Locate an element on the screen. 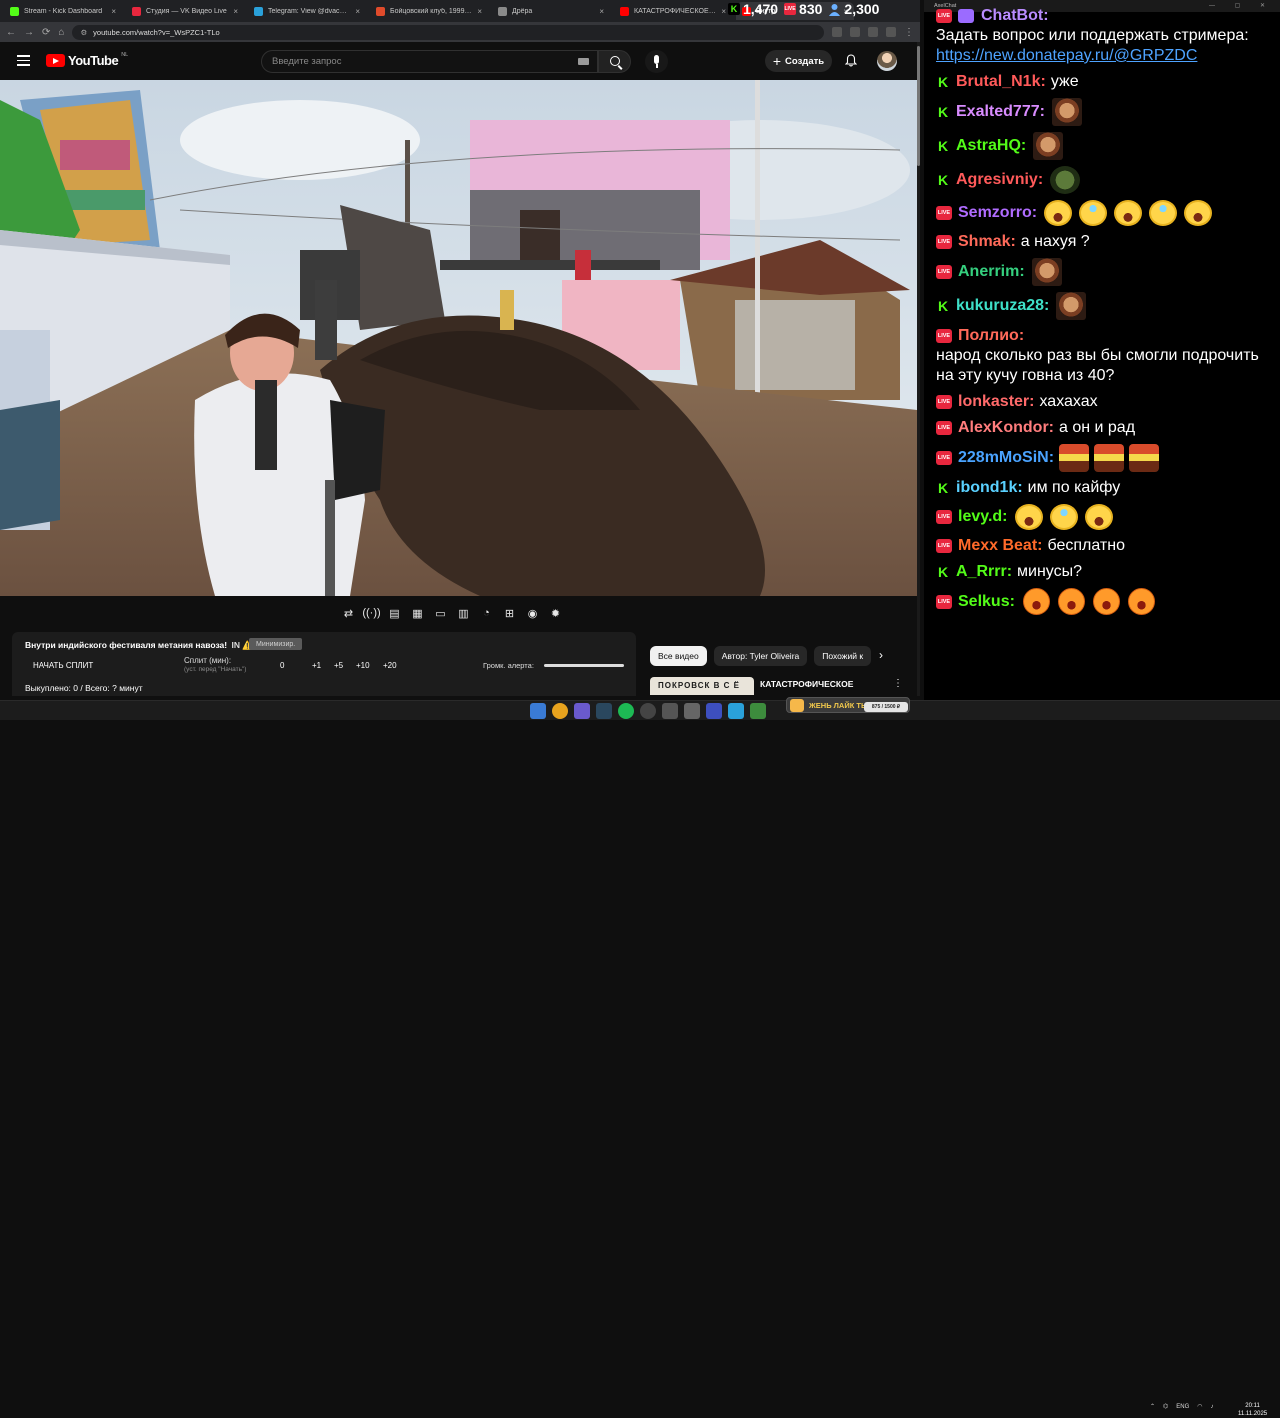  notifications-bell-icon is located at coordinates (851, 60).